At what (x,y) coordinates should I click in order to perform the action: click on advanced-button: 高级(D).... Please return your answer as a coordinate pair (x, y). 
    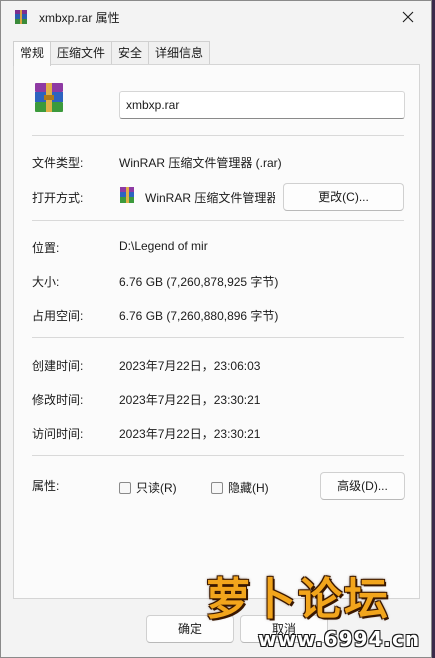
    Looking at the image, I should click on (362, 486).